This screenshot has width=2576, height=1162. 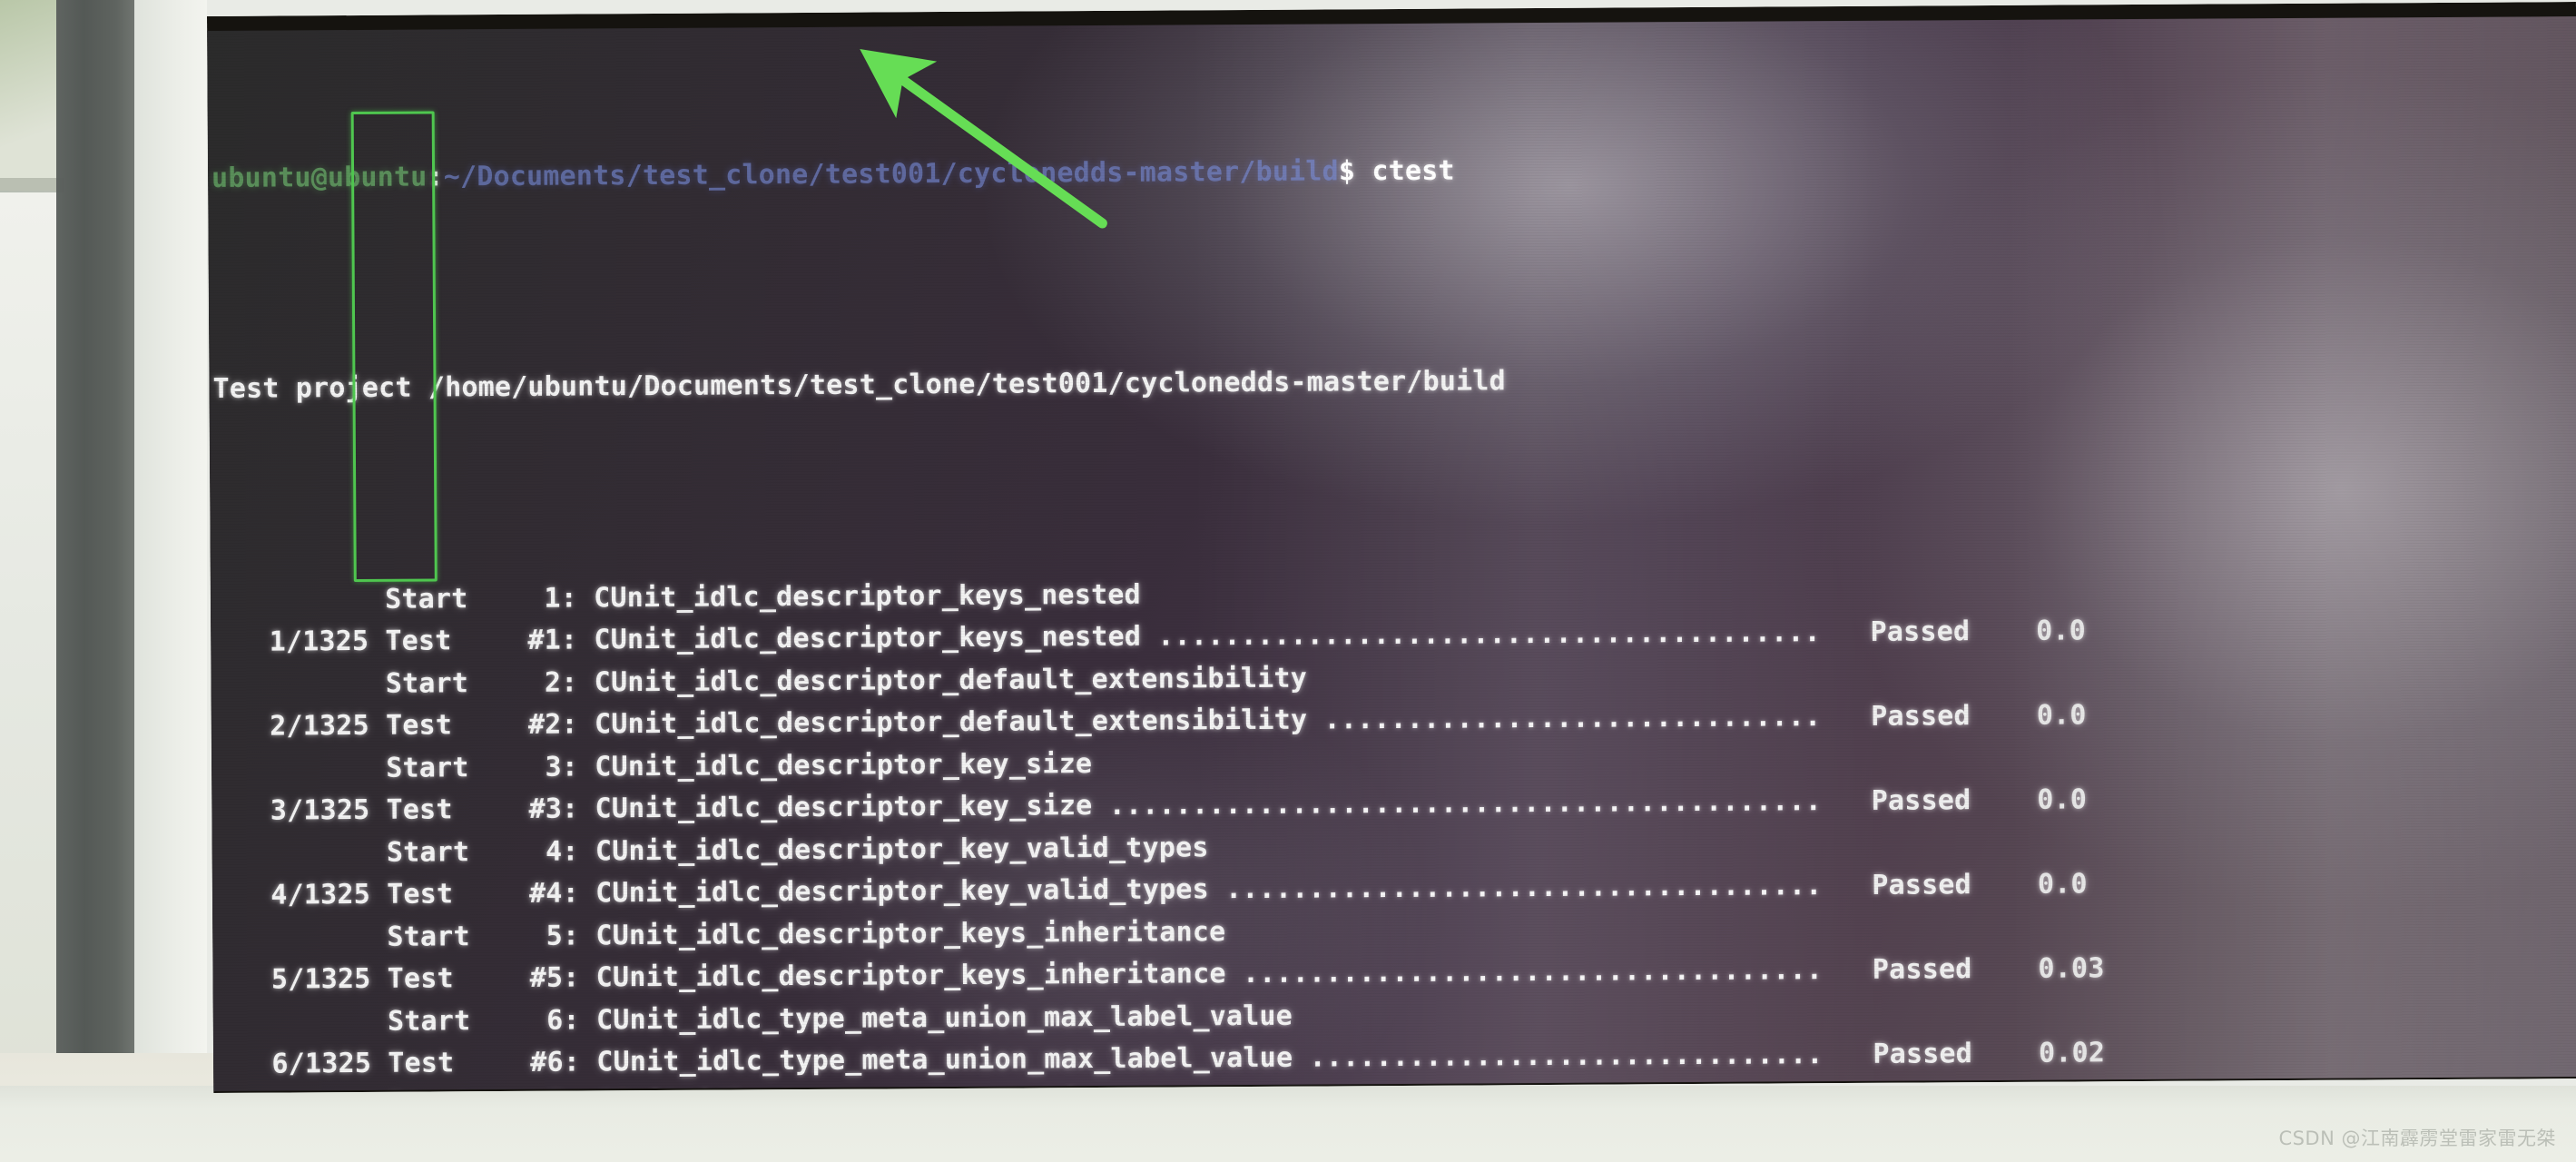 I want to click on ctest-test-number: #1:, so click(x=552, y=640).